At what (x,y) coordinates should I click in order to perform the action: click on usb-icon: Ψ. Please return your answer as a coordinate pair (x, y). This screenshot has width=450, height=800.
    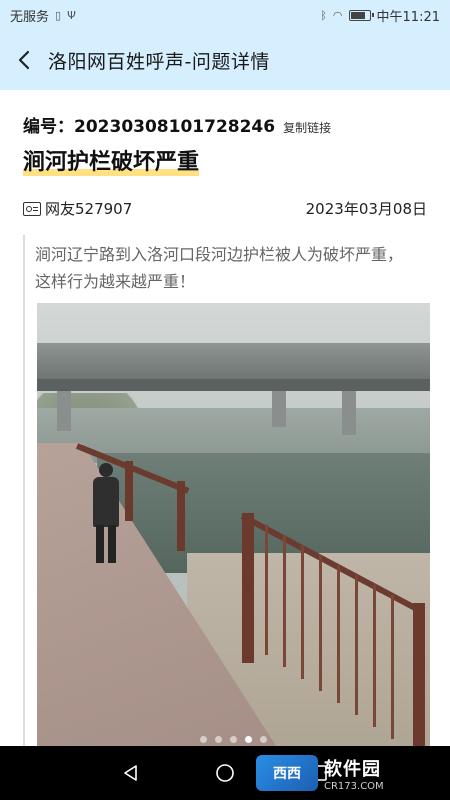
    Looking at the image, I should click on (71, 15).